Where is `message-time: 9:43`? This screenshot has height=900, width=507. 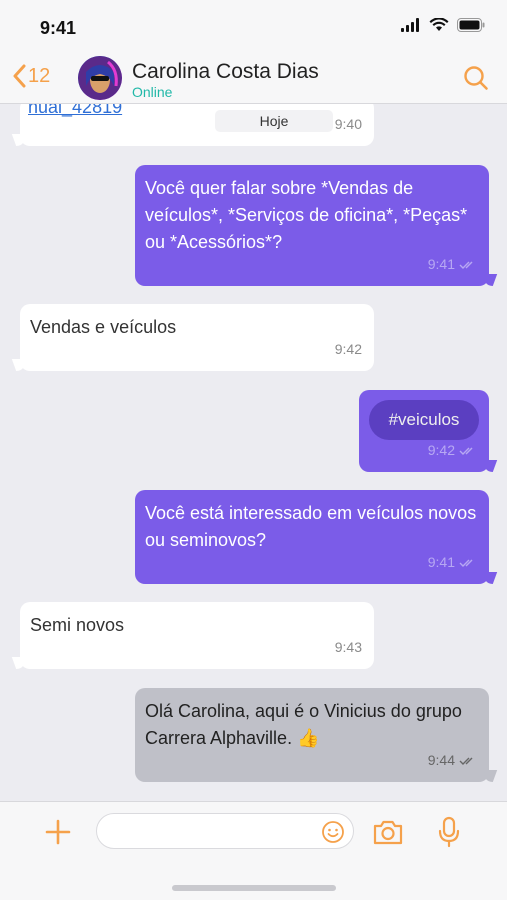 message-time: 9:43 is located at coordinates (348, 647).